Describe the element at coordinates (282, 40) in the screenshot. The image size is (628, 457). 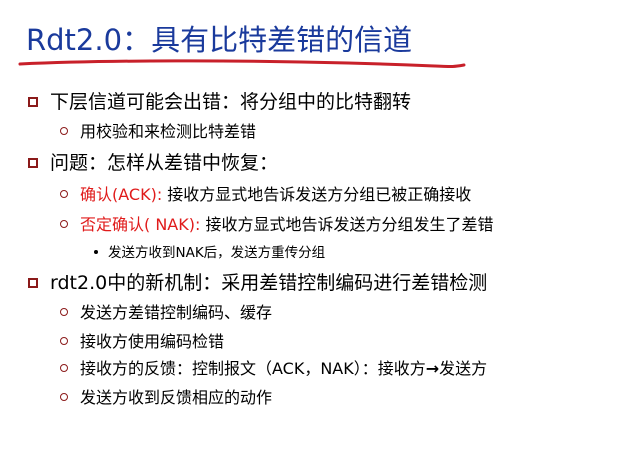
I see `title-main: 具有比特差错的信道` at that location.